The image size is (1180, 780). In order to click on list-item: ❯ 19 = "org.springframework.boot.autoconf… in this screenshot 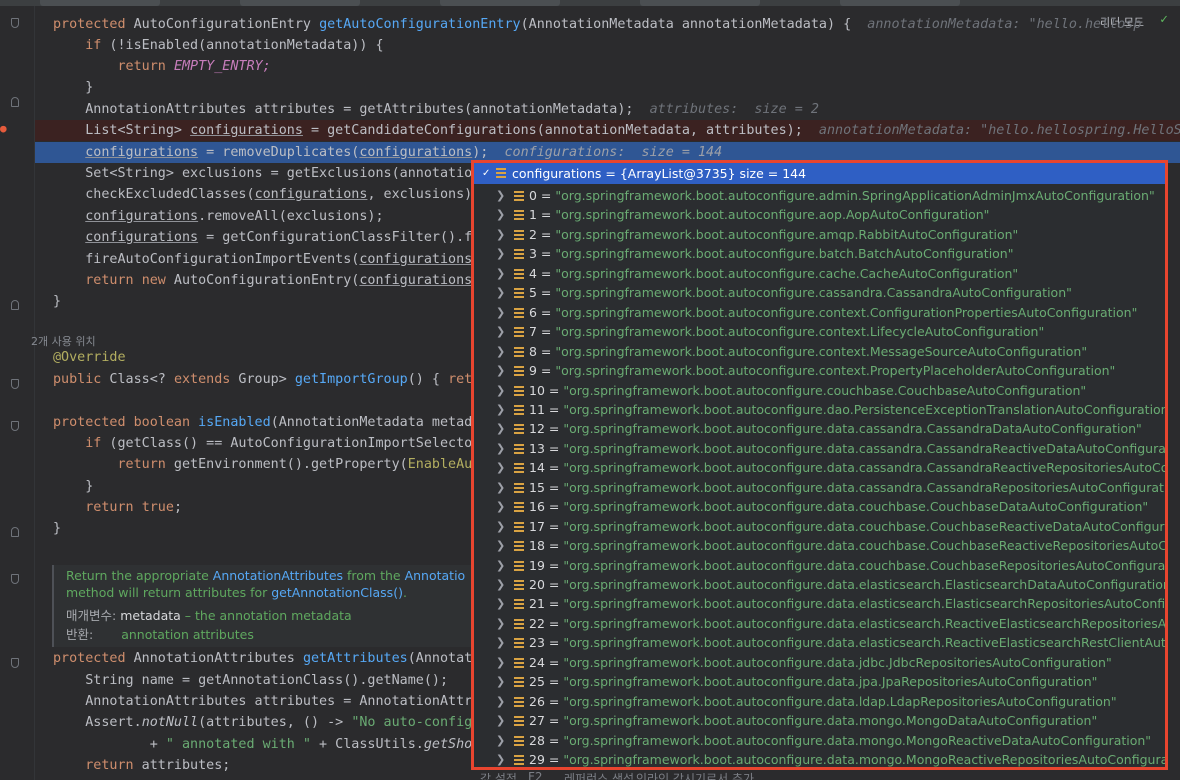, I will do `click(819, 566)`.